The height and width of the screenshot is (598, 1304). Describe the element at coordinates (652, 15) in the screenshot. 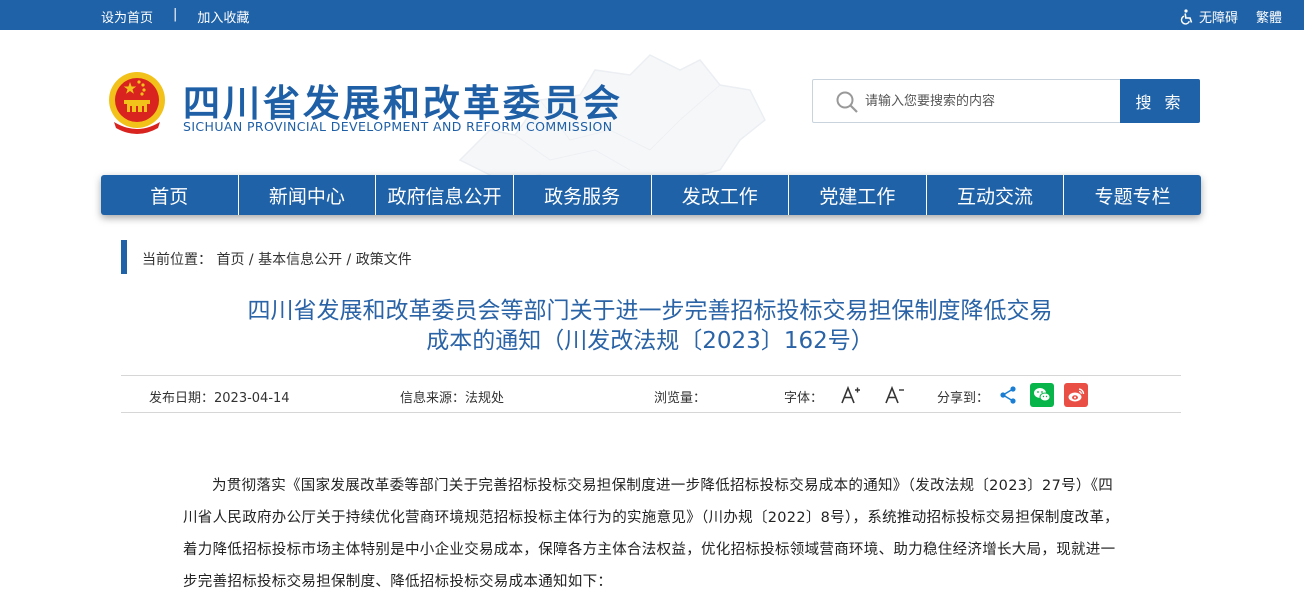

I see `top-bar: 设为首页 | 加入收藏 无障碍 繁體` at that location.